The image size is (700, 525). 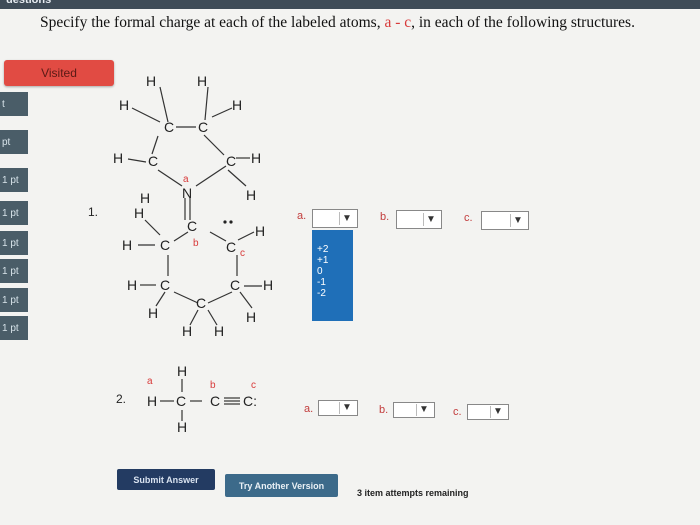 I want to click on q2-dropdown-b: ▼, so click(x=414, y=410).